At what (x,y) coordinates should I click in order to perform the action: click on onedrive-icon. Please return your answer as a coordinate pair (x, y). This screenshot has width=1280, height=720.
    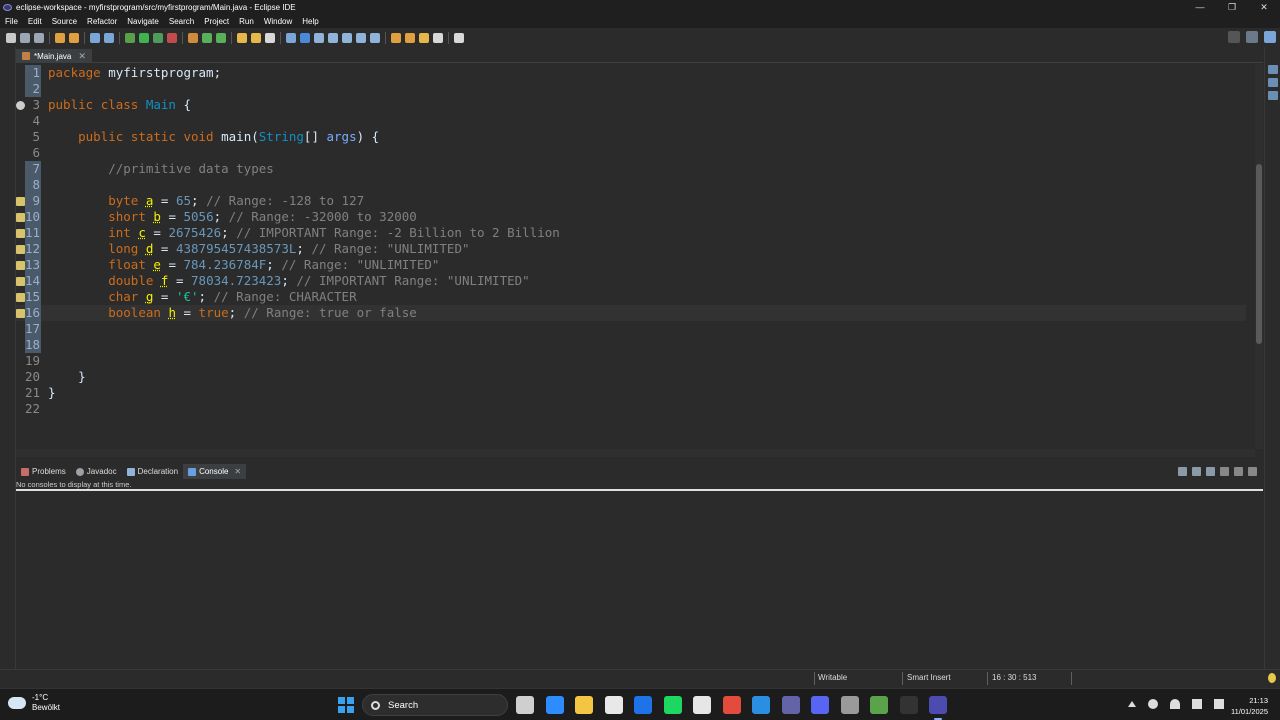
    Looking at the image, I should click on (1153, 704).